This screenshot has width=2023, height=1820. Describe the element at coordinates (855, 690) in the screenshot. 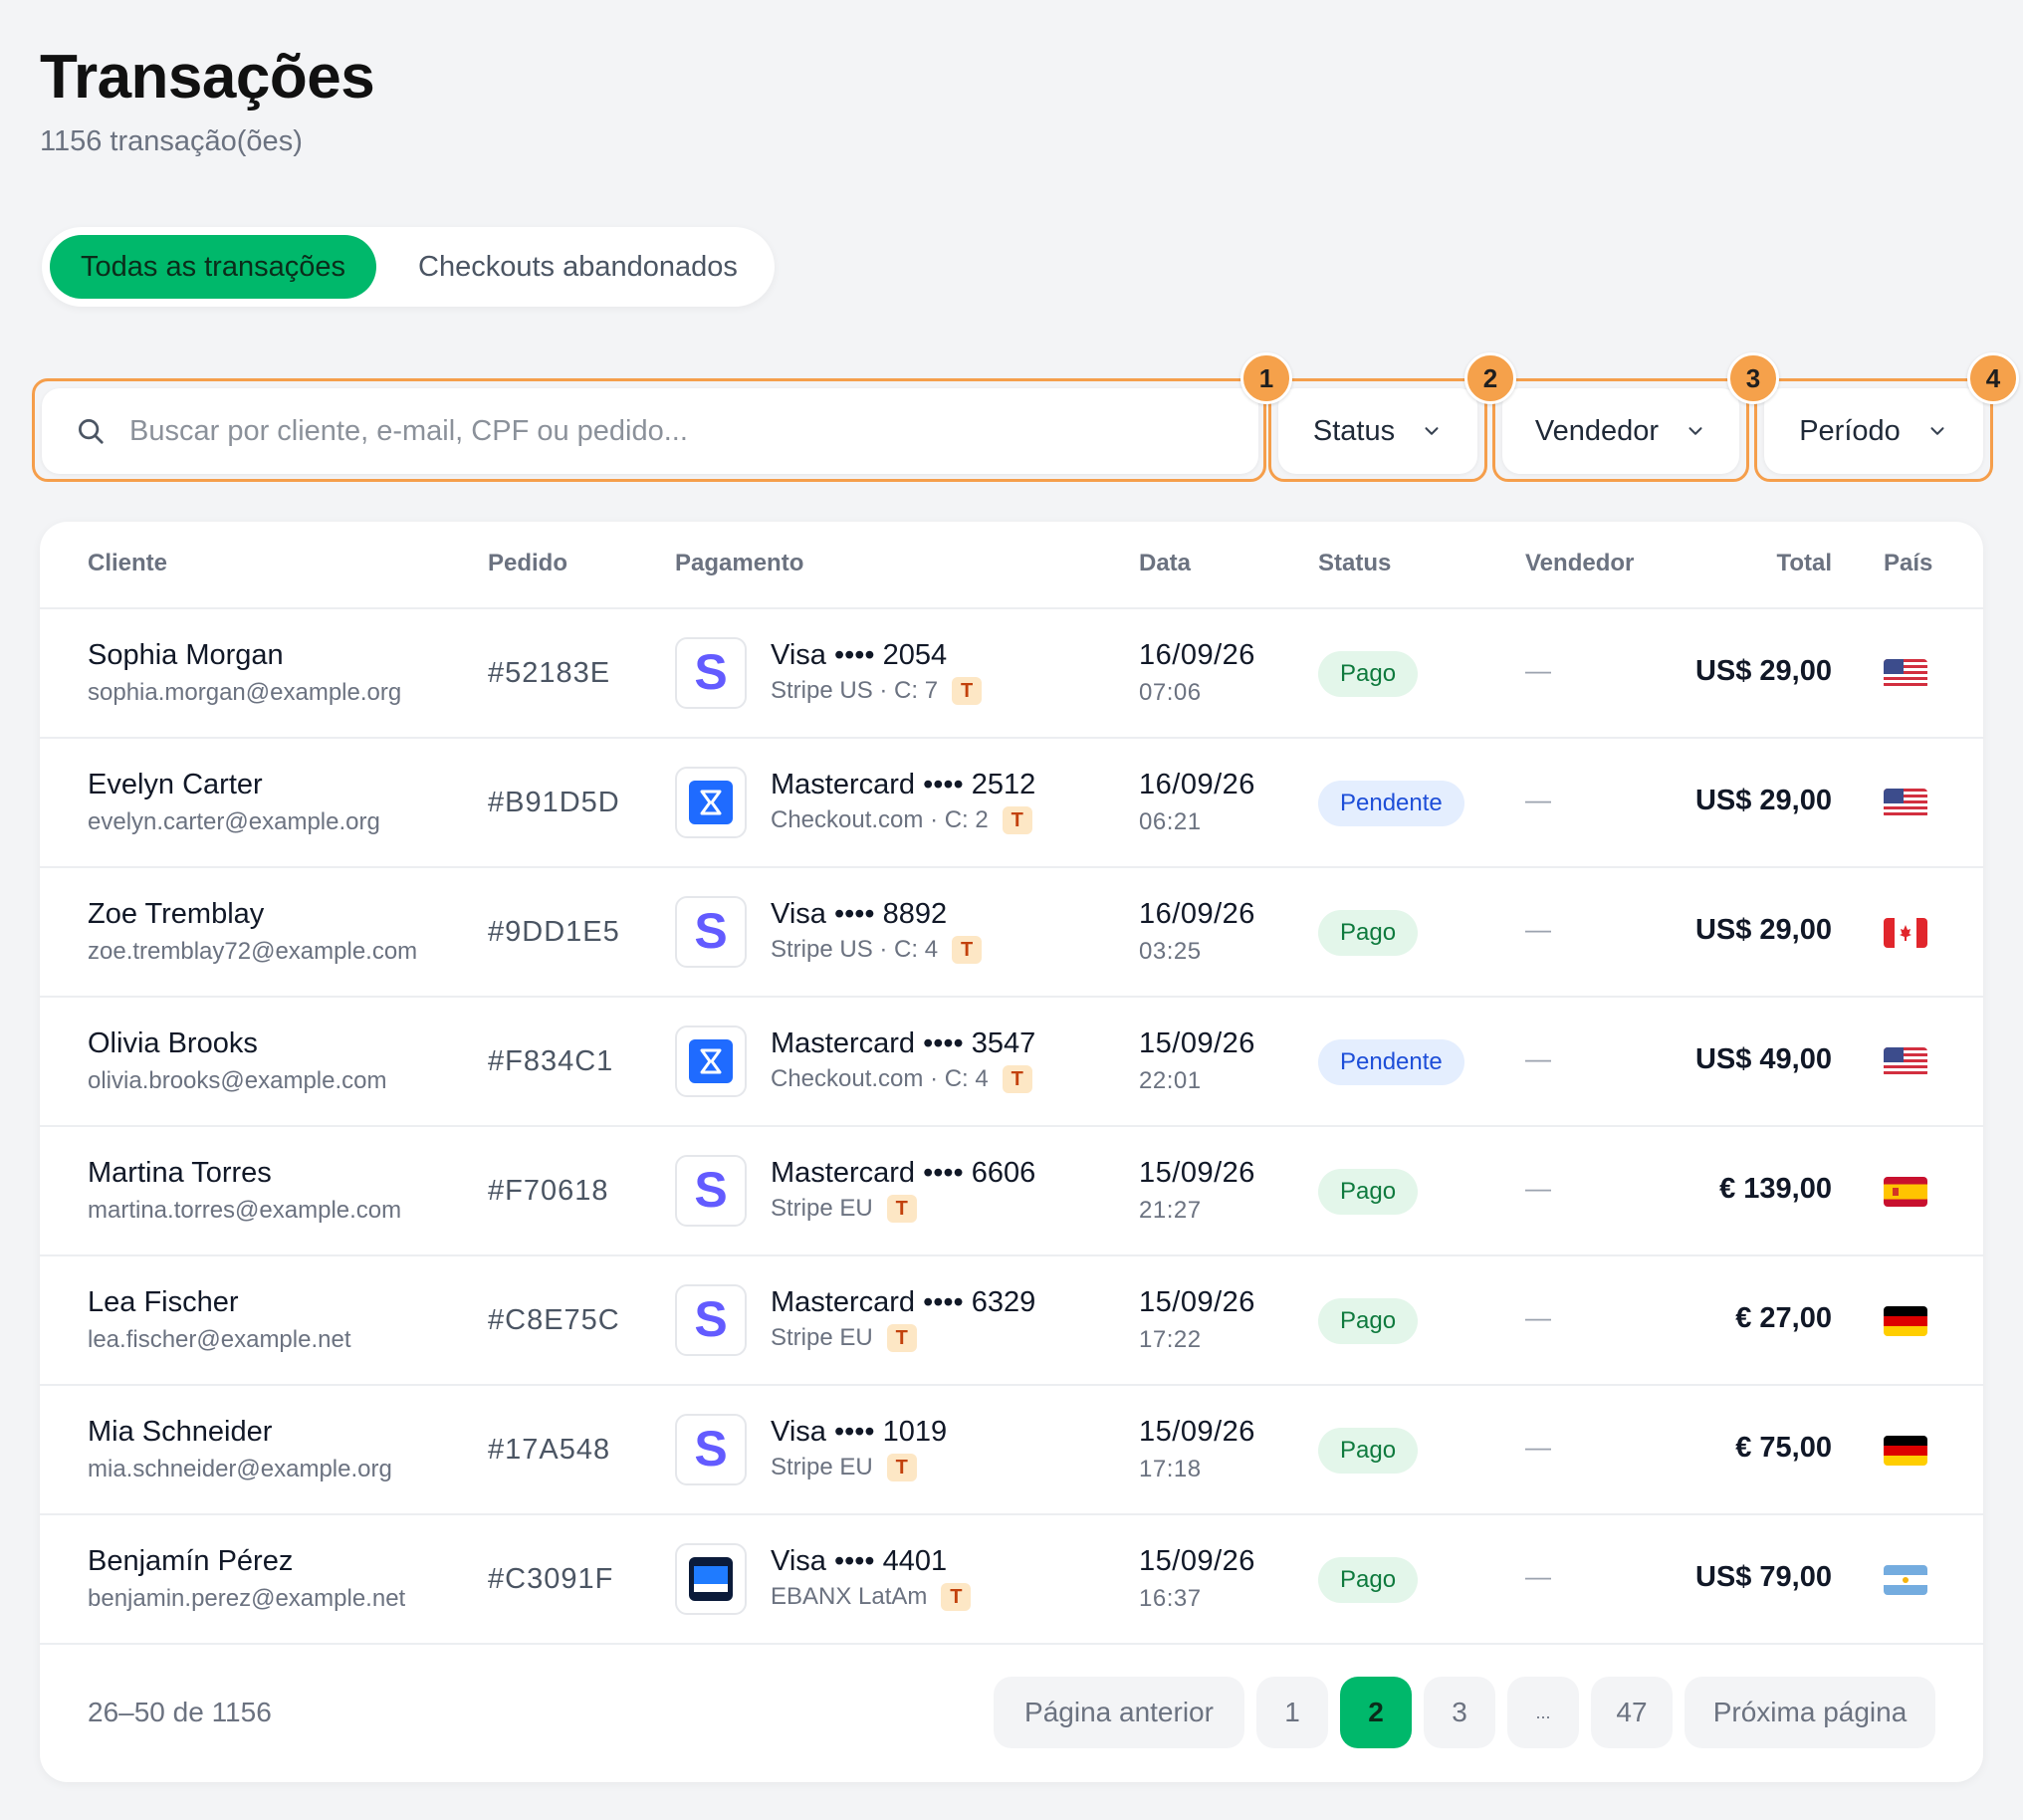

I see `gateway-name: Stripe US · C: 7` at that location.